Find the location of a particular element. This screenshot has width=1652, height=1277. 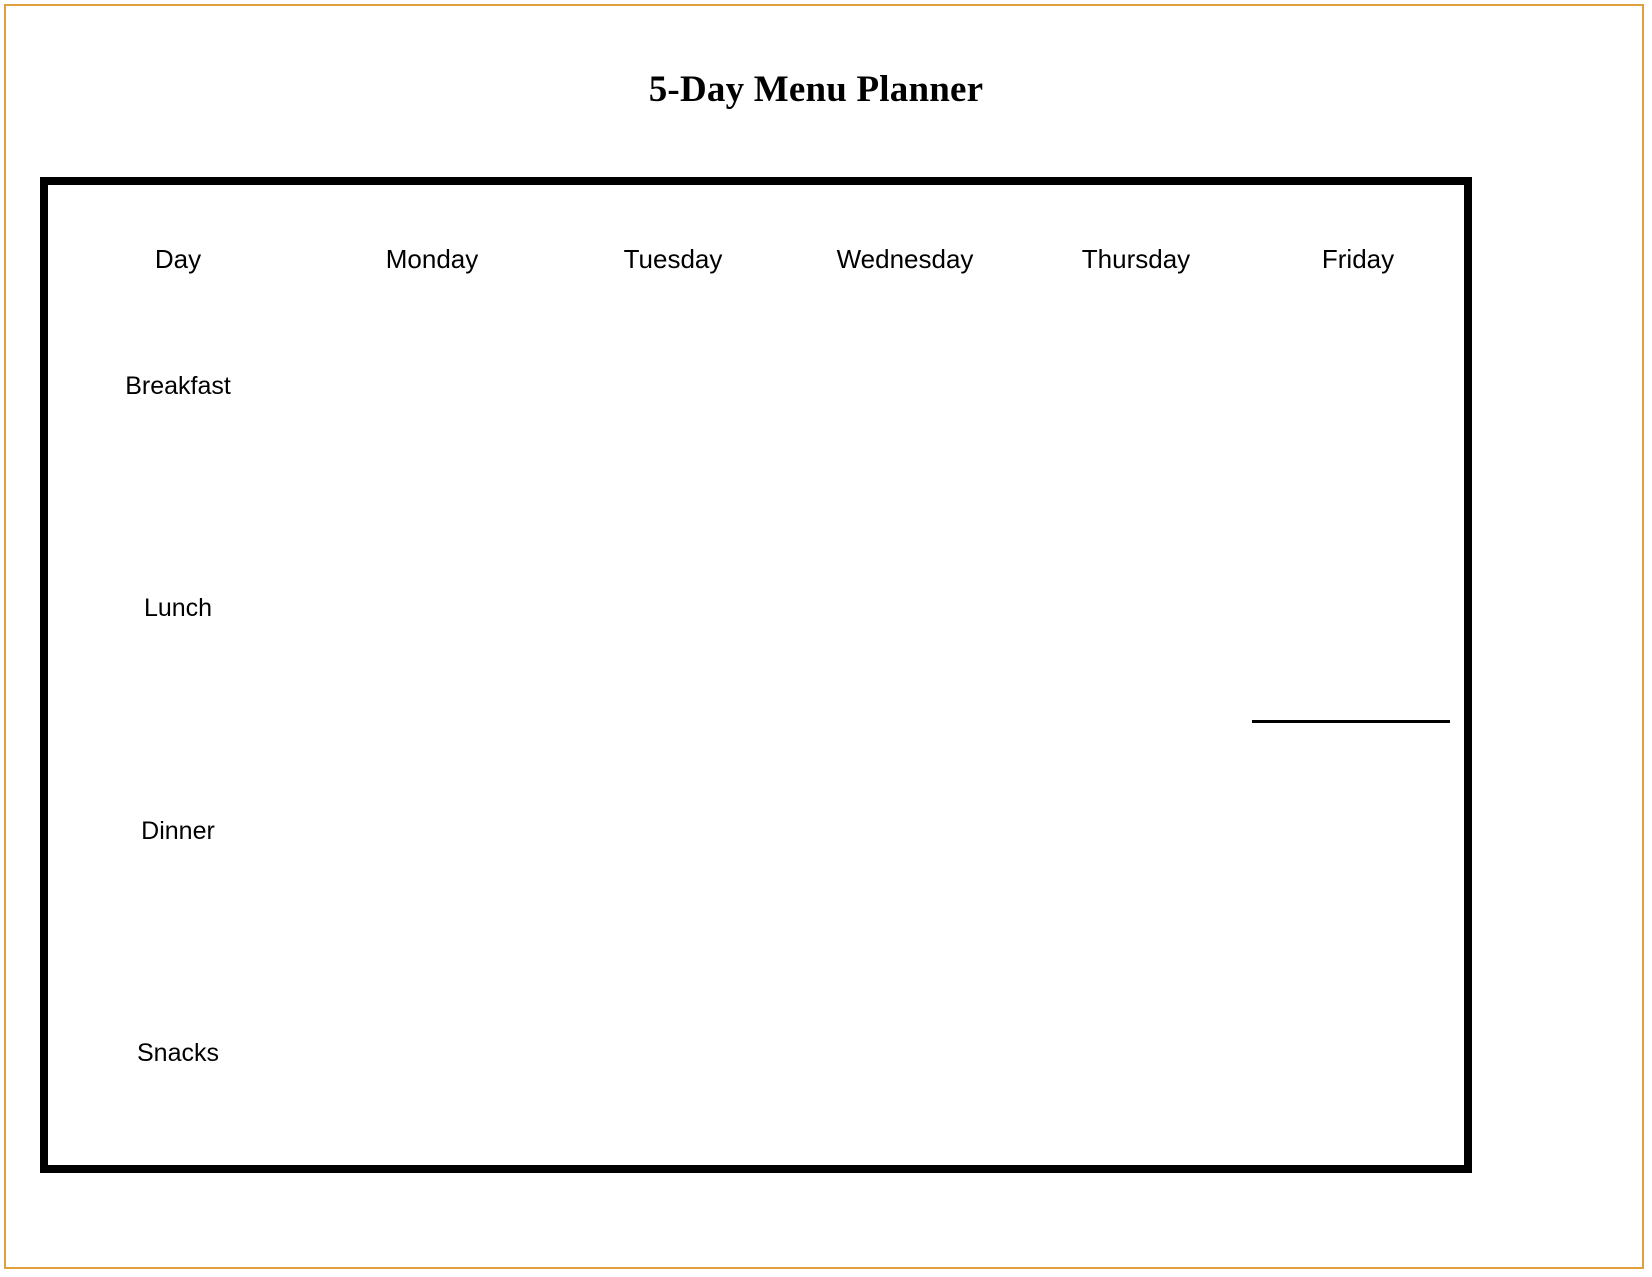

cell-lunch-thursday is located at coordinates (1136, 608).